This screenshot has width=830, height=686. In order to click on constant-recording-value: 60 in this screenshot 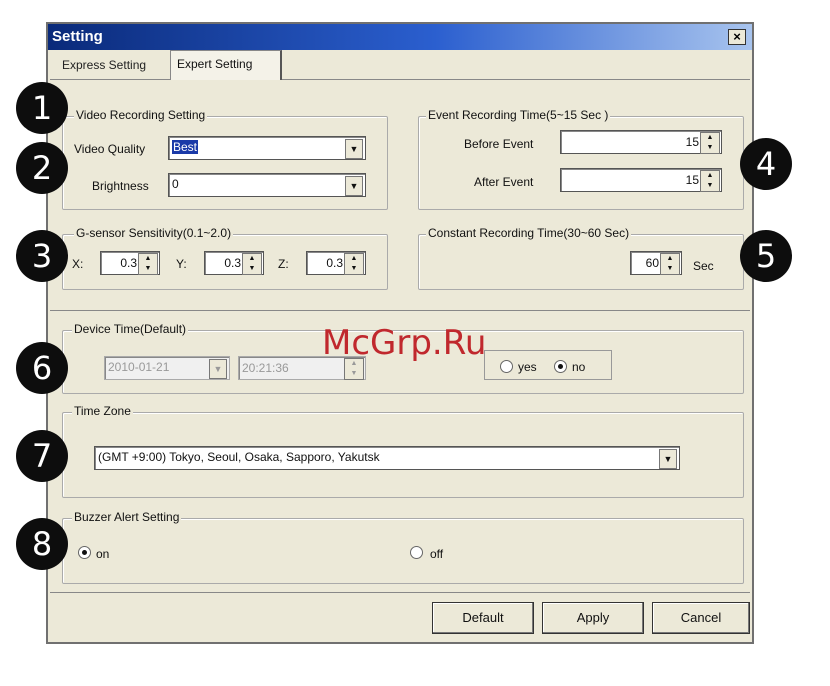, I will do `click(652, 263)`.